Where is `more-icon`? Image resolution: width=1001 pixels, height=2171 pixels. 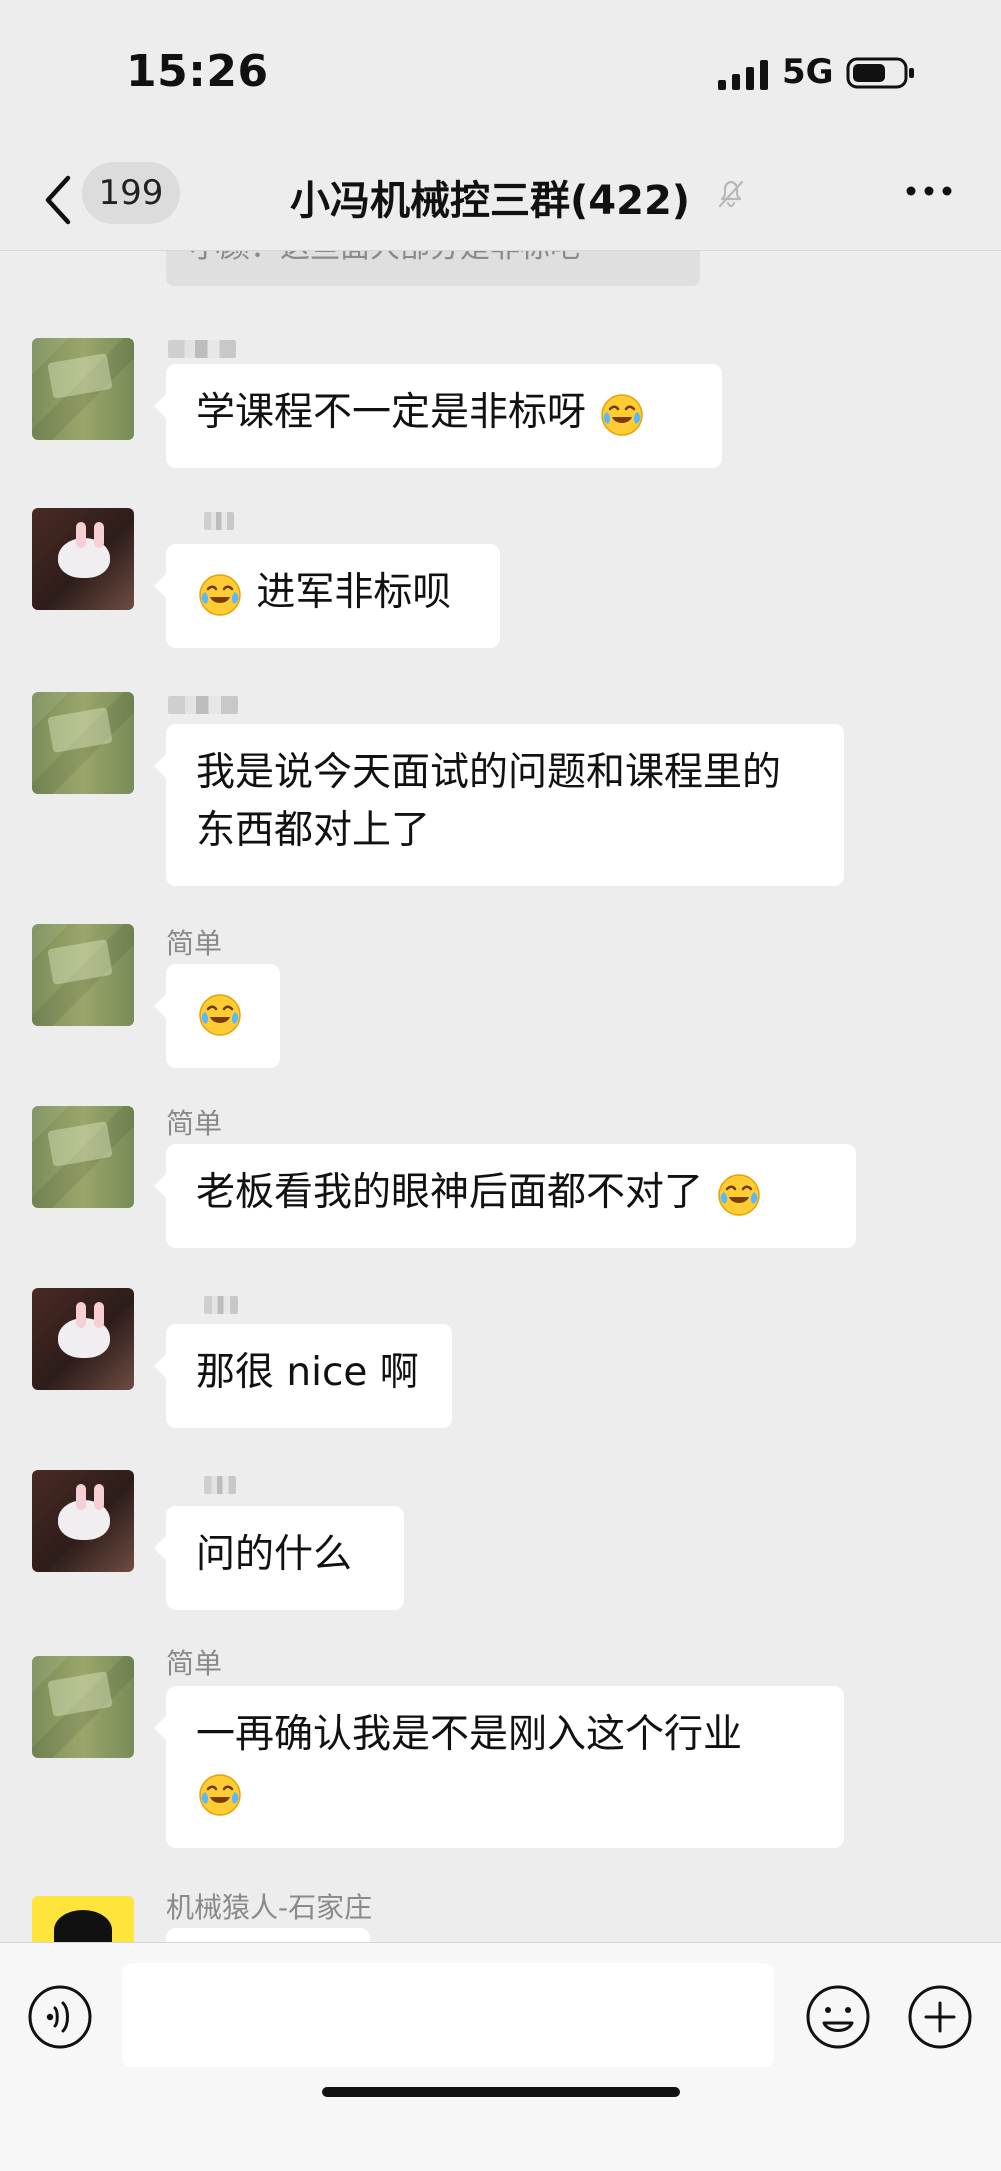
more-icon is located at coordinates (929, 191).